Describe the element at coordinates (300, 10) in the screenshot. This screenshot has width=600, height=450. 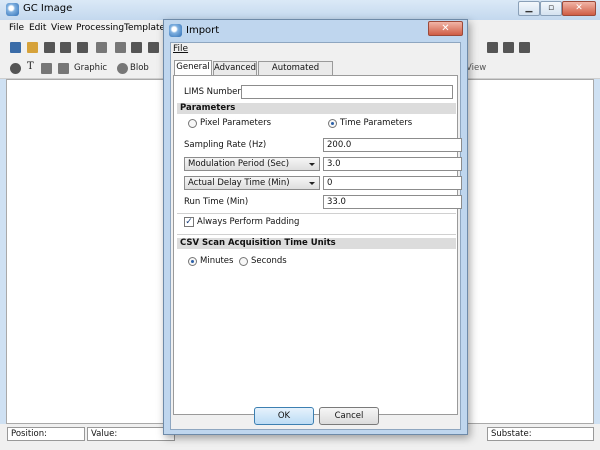
I see `main-titlebar: GC Image ▁ ▫ ✕` at that location.